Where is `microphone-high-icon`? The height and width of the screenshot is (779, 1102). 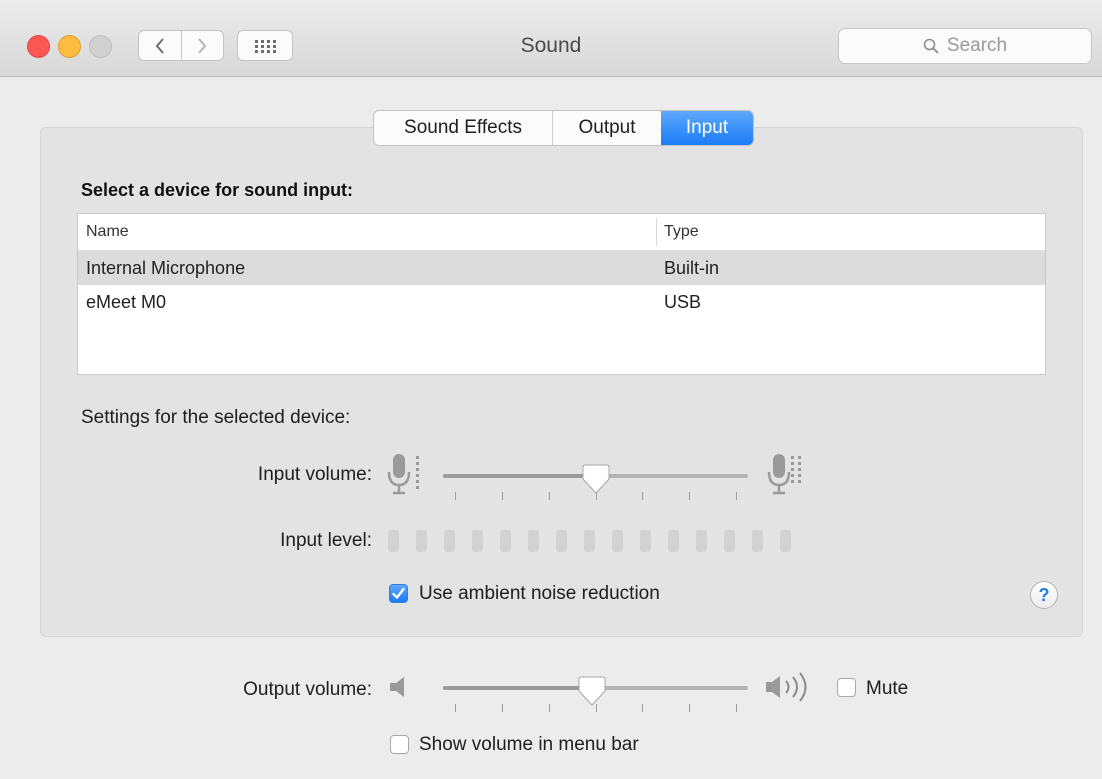 microphone-high-icon is located at coordinates (784, 474).